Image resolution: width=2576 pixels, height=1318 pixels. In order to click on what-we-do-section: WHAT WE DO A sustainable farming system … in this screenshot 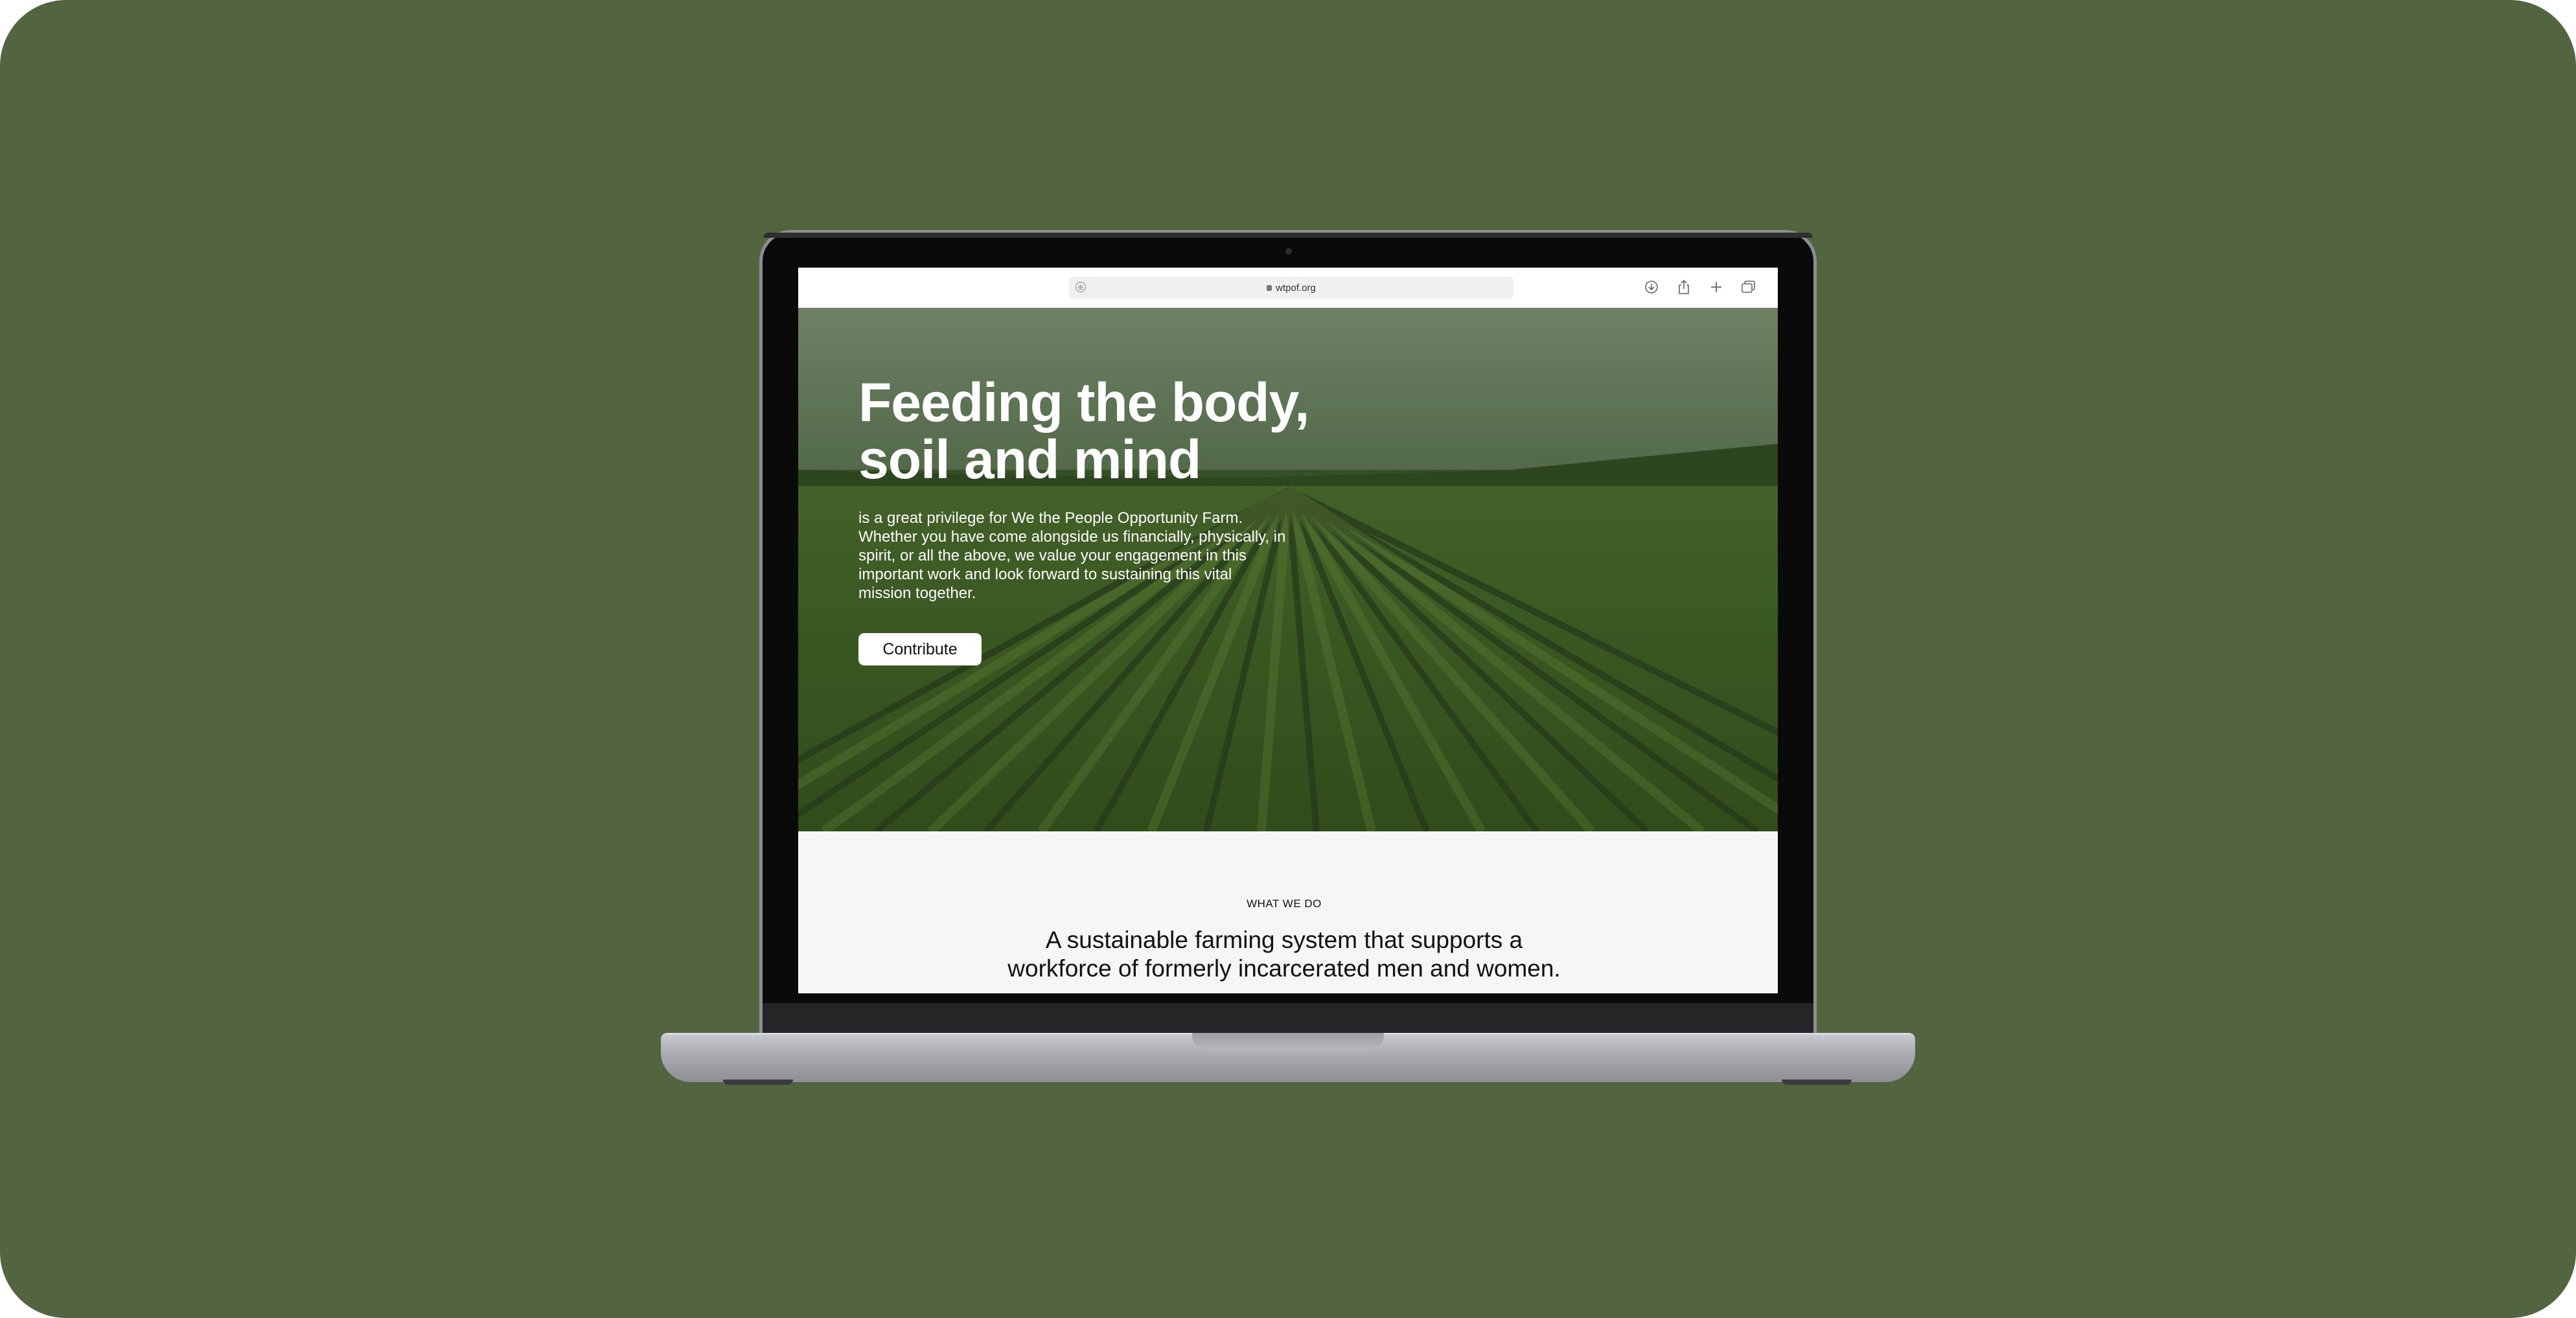, I will do `click(1288, 912)`.